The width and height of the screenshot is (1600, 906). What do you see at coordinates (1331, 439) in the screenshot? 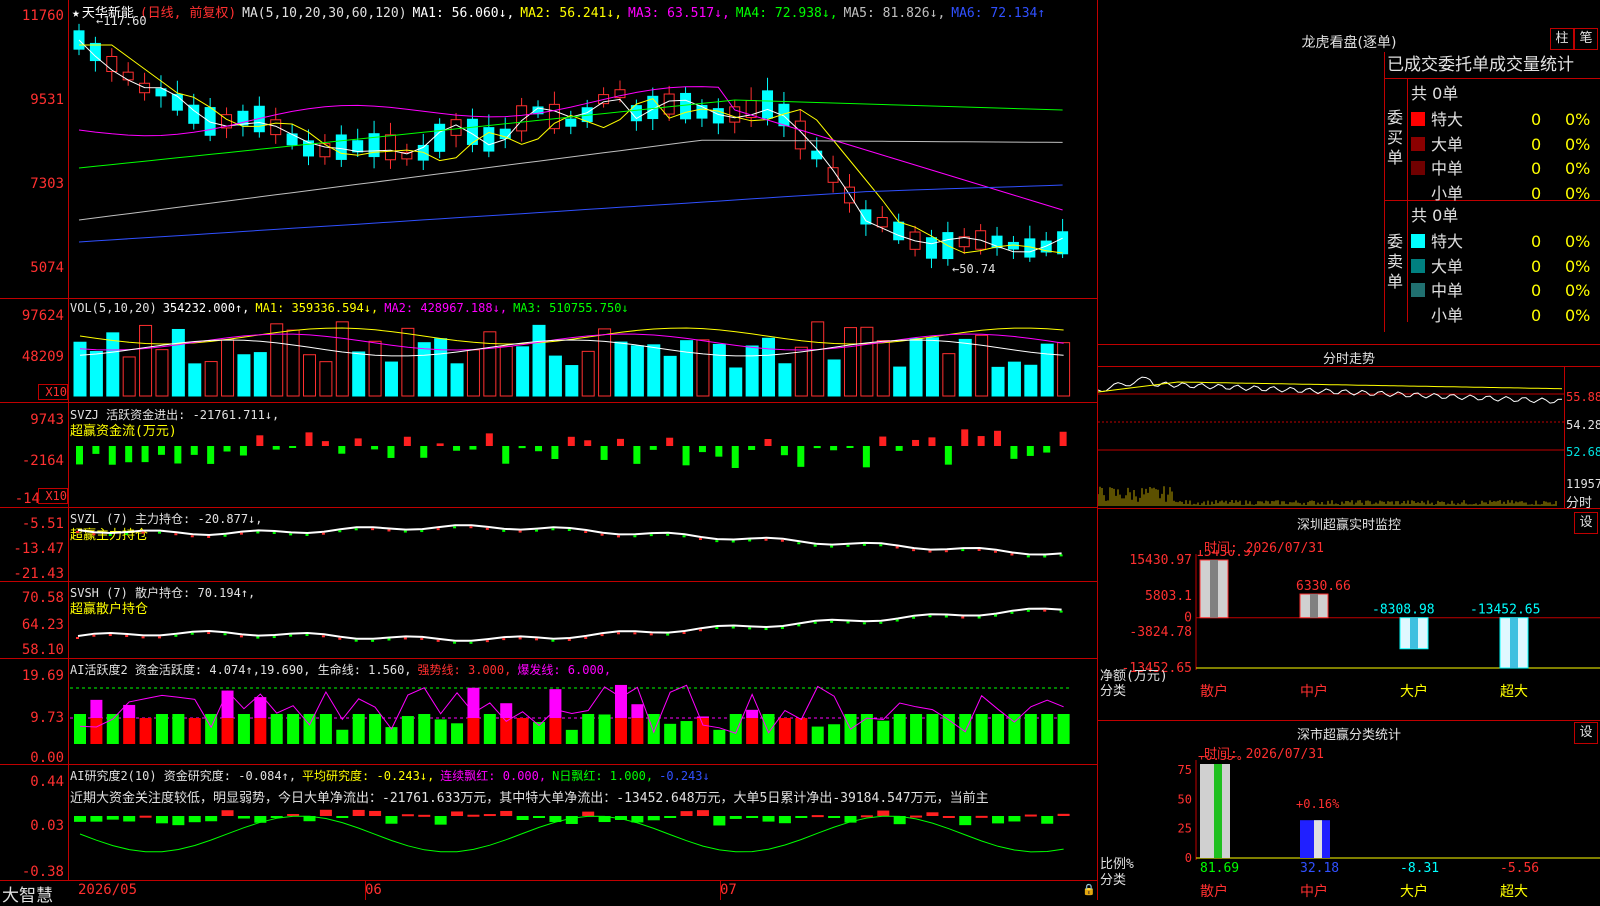
I see `intraday-chart` at bounding box center [1331, 439].